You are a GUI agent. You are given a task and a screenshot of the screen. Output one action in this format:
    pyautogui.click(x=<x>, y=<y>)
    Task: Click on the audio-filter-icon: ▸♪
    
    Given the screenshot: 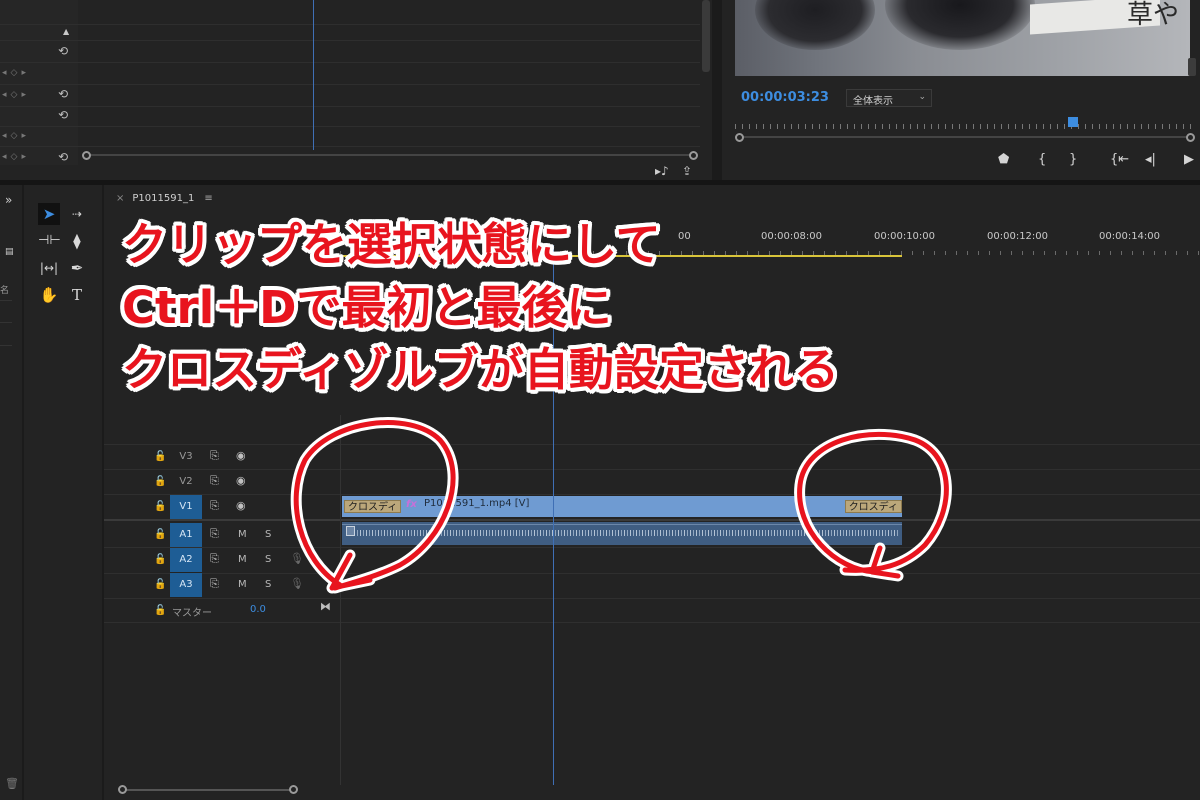 What is the action you would take?
    pyautogui.click(x=662, y=171)
    